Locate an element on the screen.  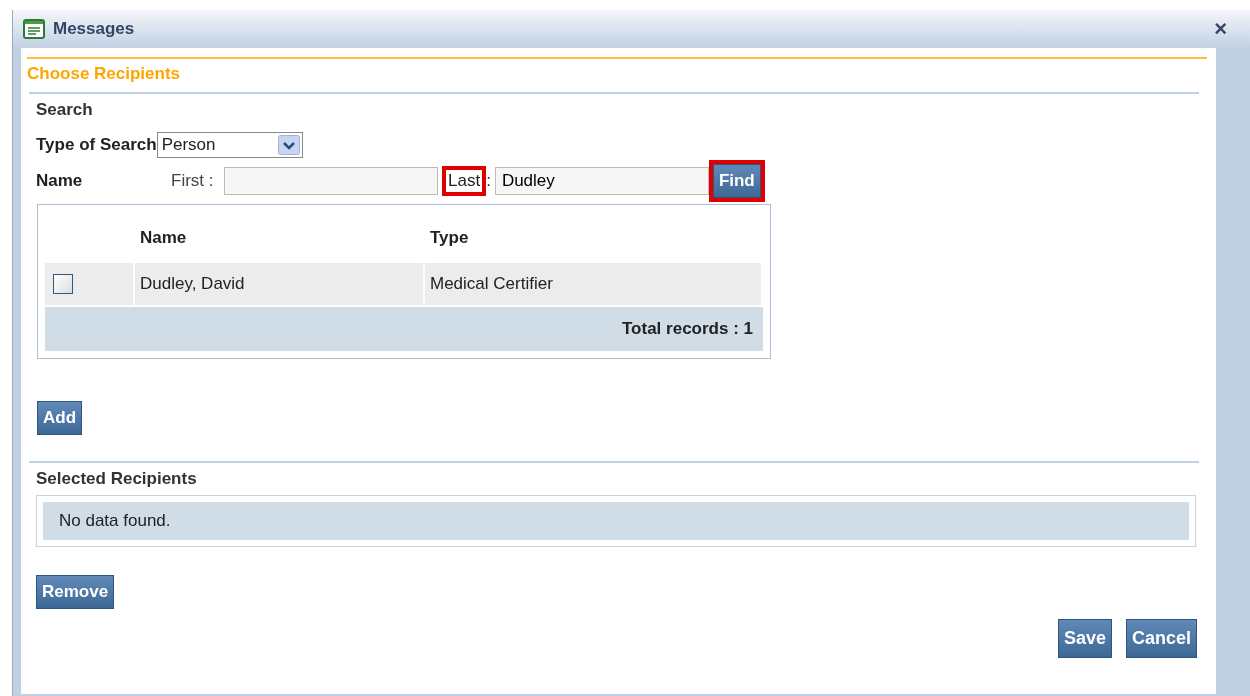
first-name-label: First : is located at coordinates (193, 181).